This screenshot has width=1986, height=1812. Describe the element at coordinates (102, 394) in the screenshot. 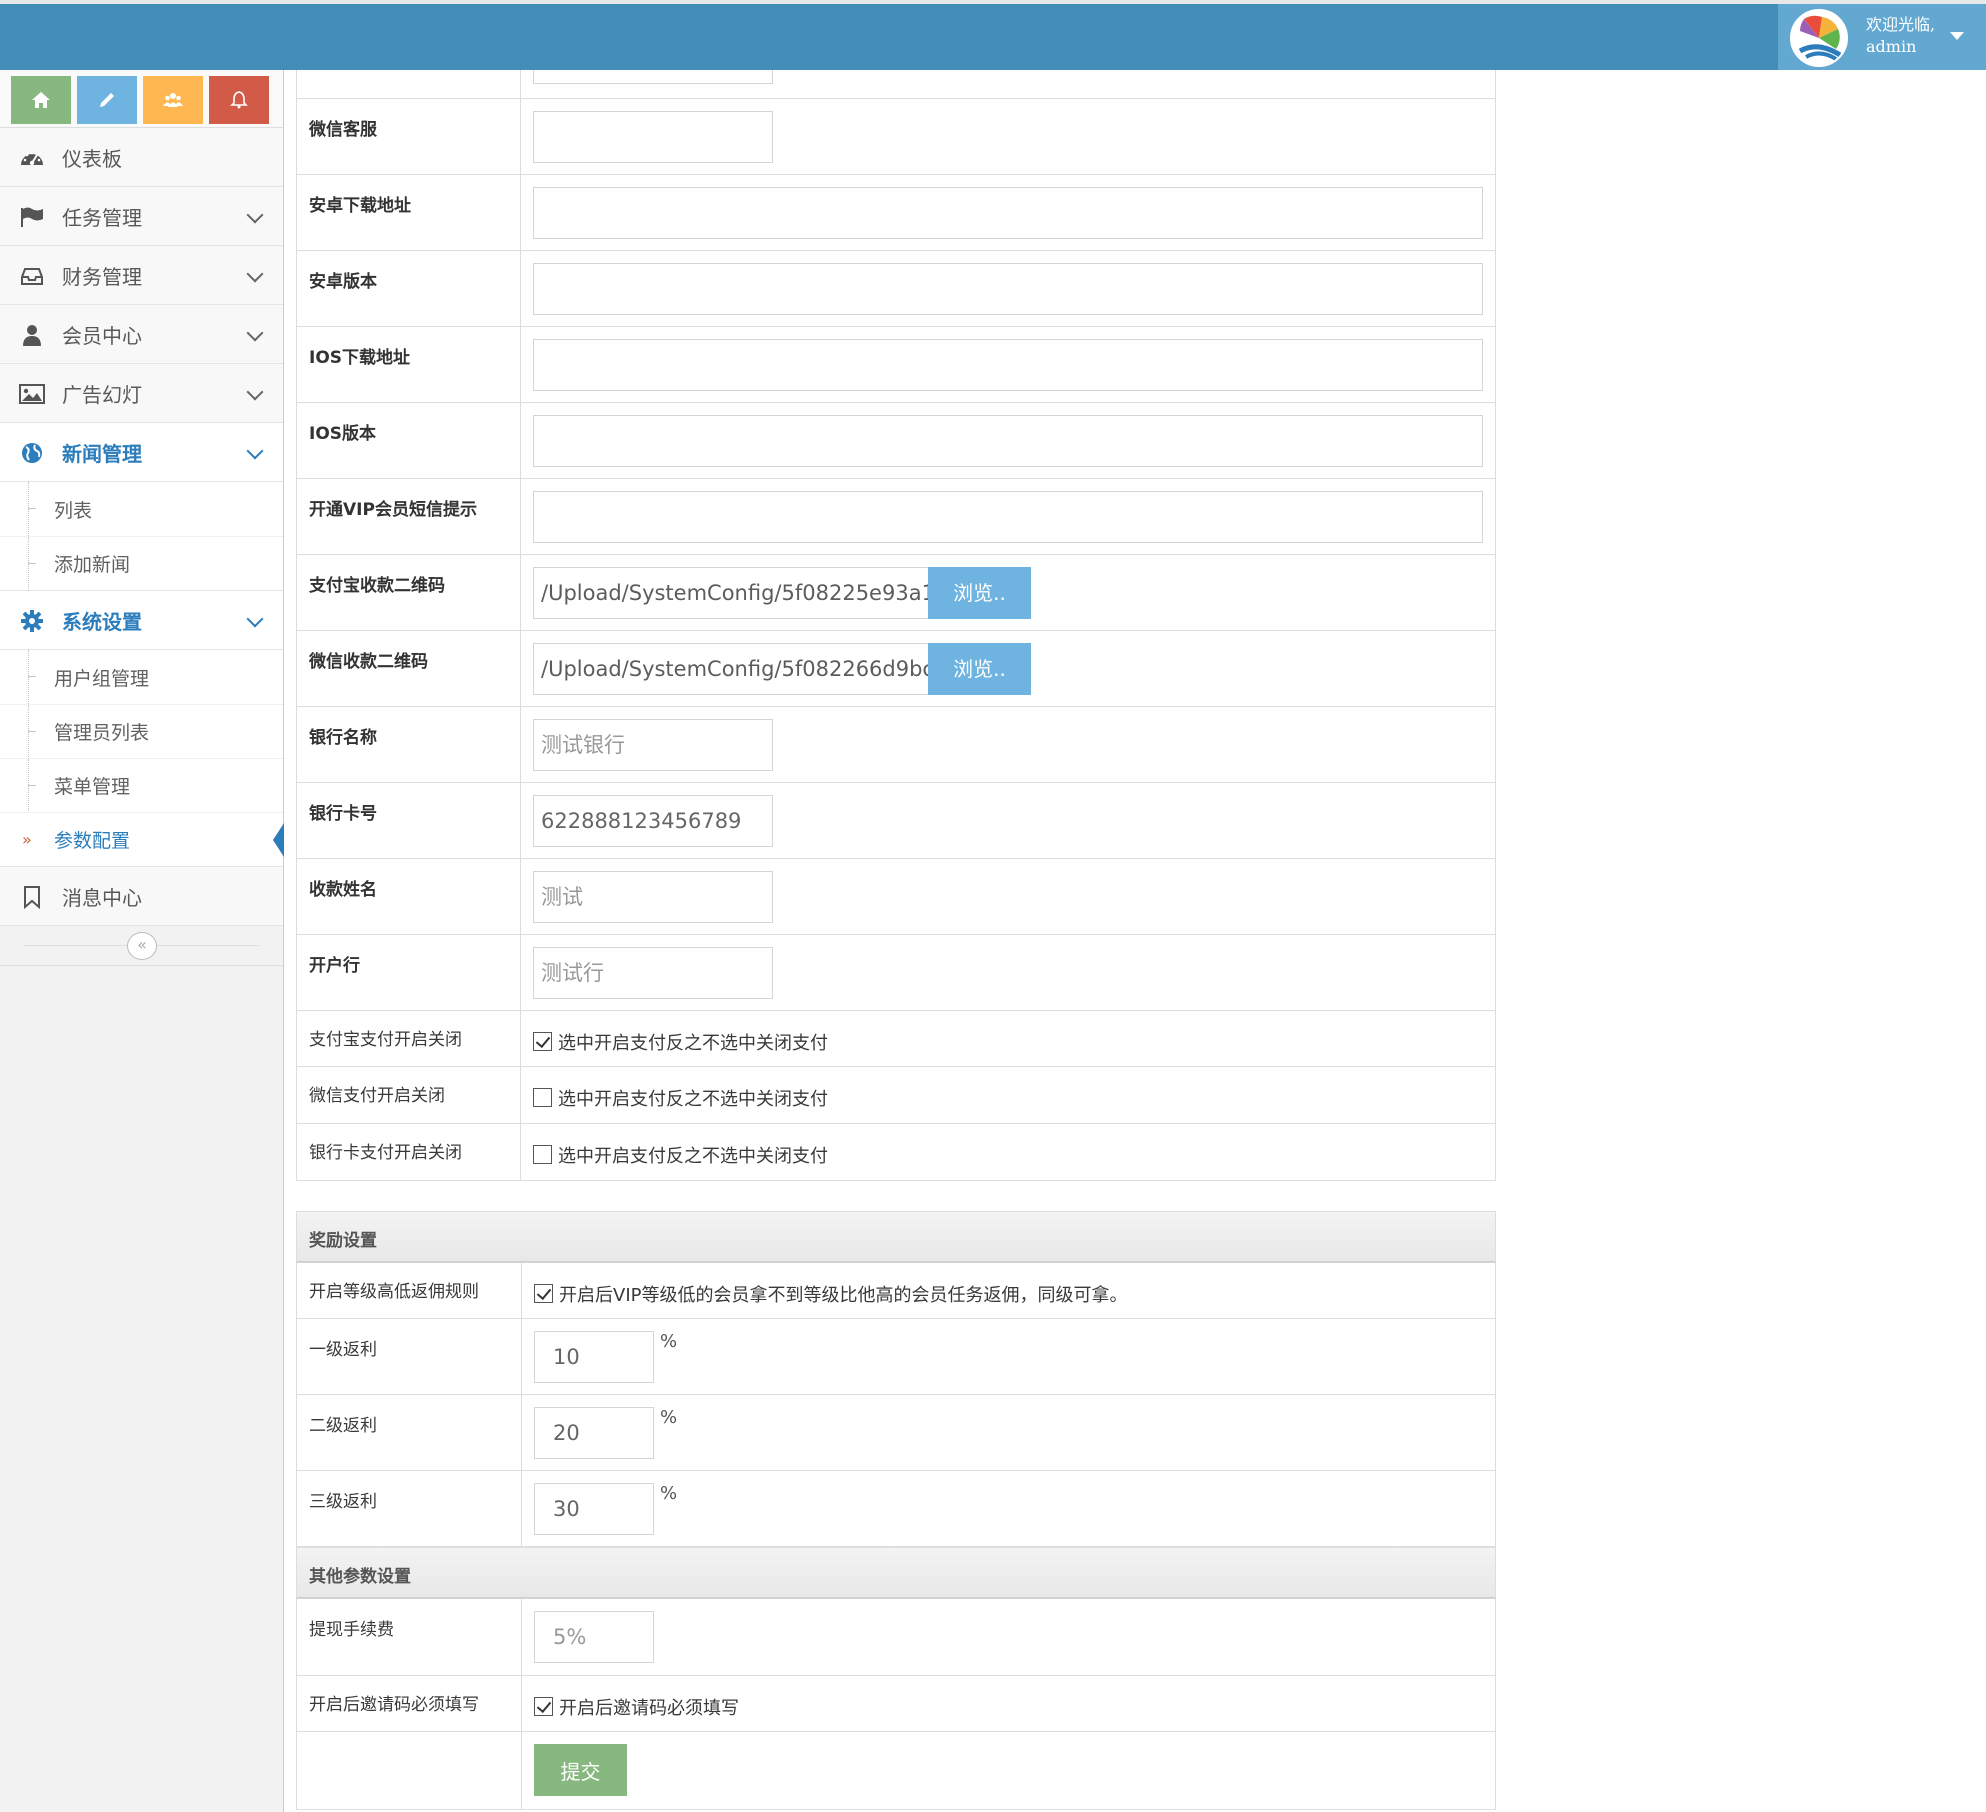

I see `sidebar-item-label: 广告幻灯` at that location.